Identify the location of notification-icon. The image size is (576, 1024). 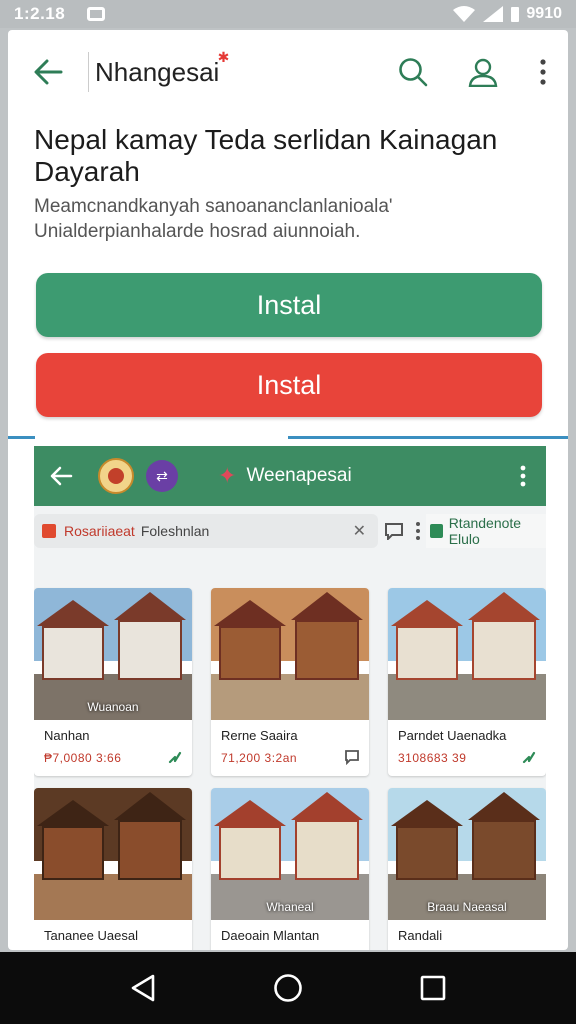
(96, 14).